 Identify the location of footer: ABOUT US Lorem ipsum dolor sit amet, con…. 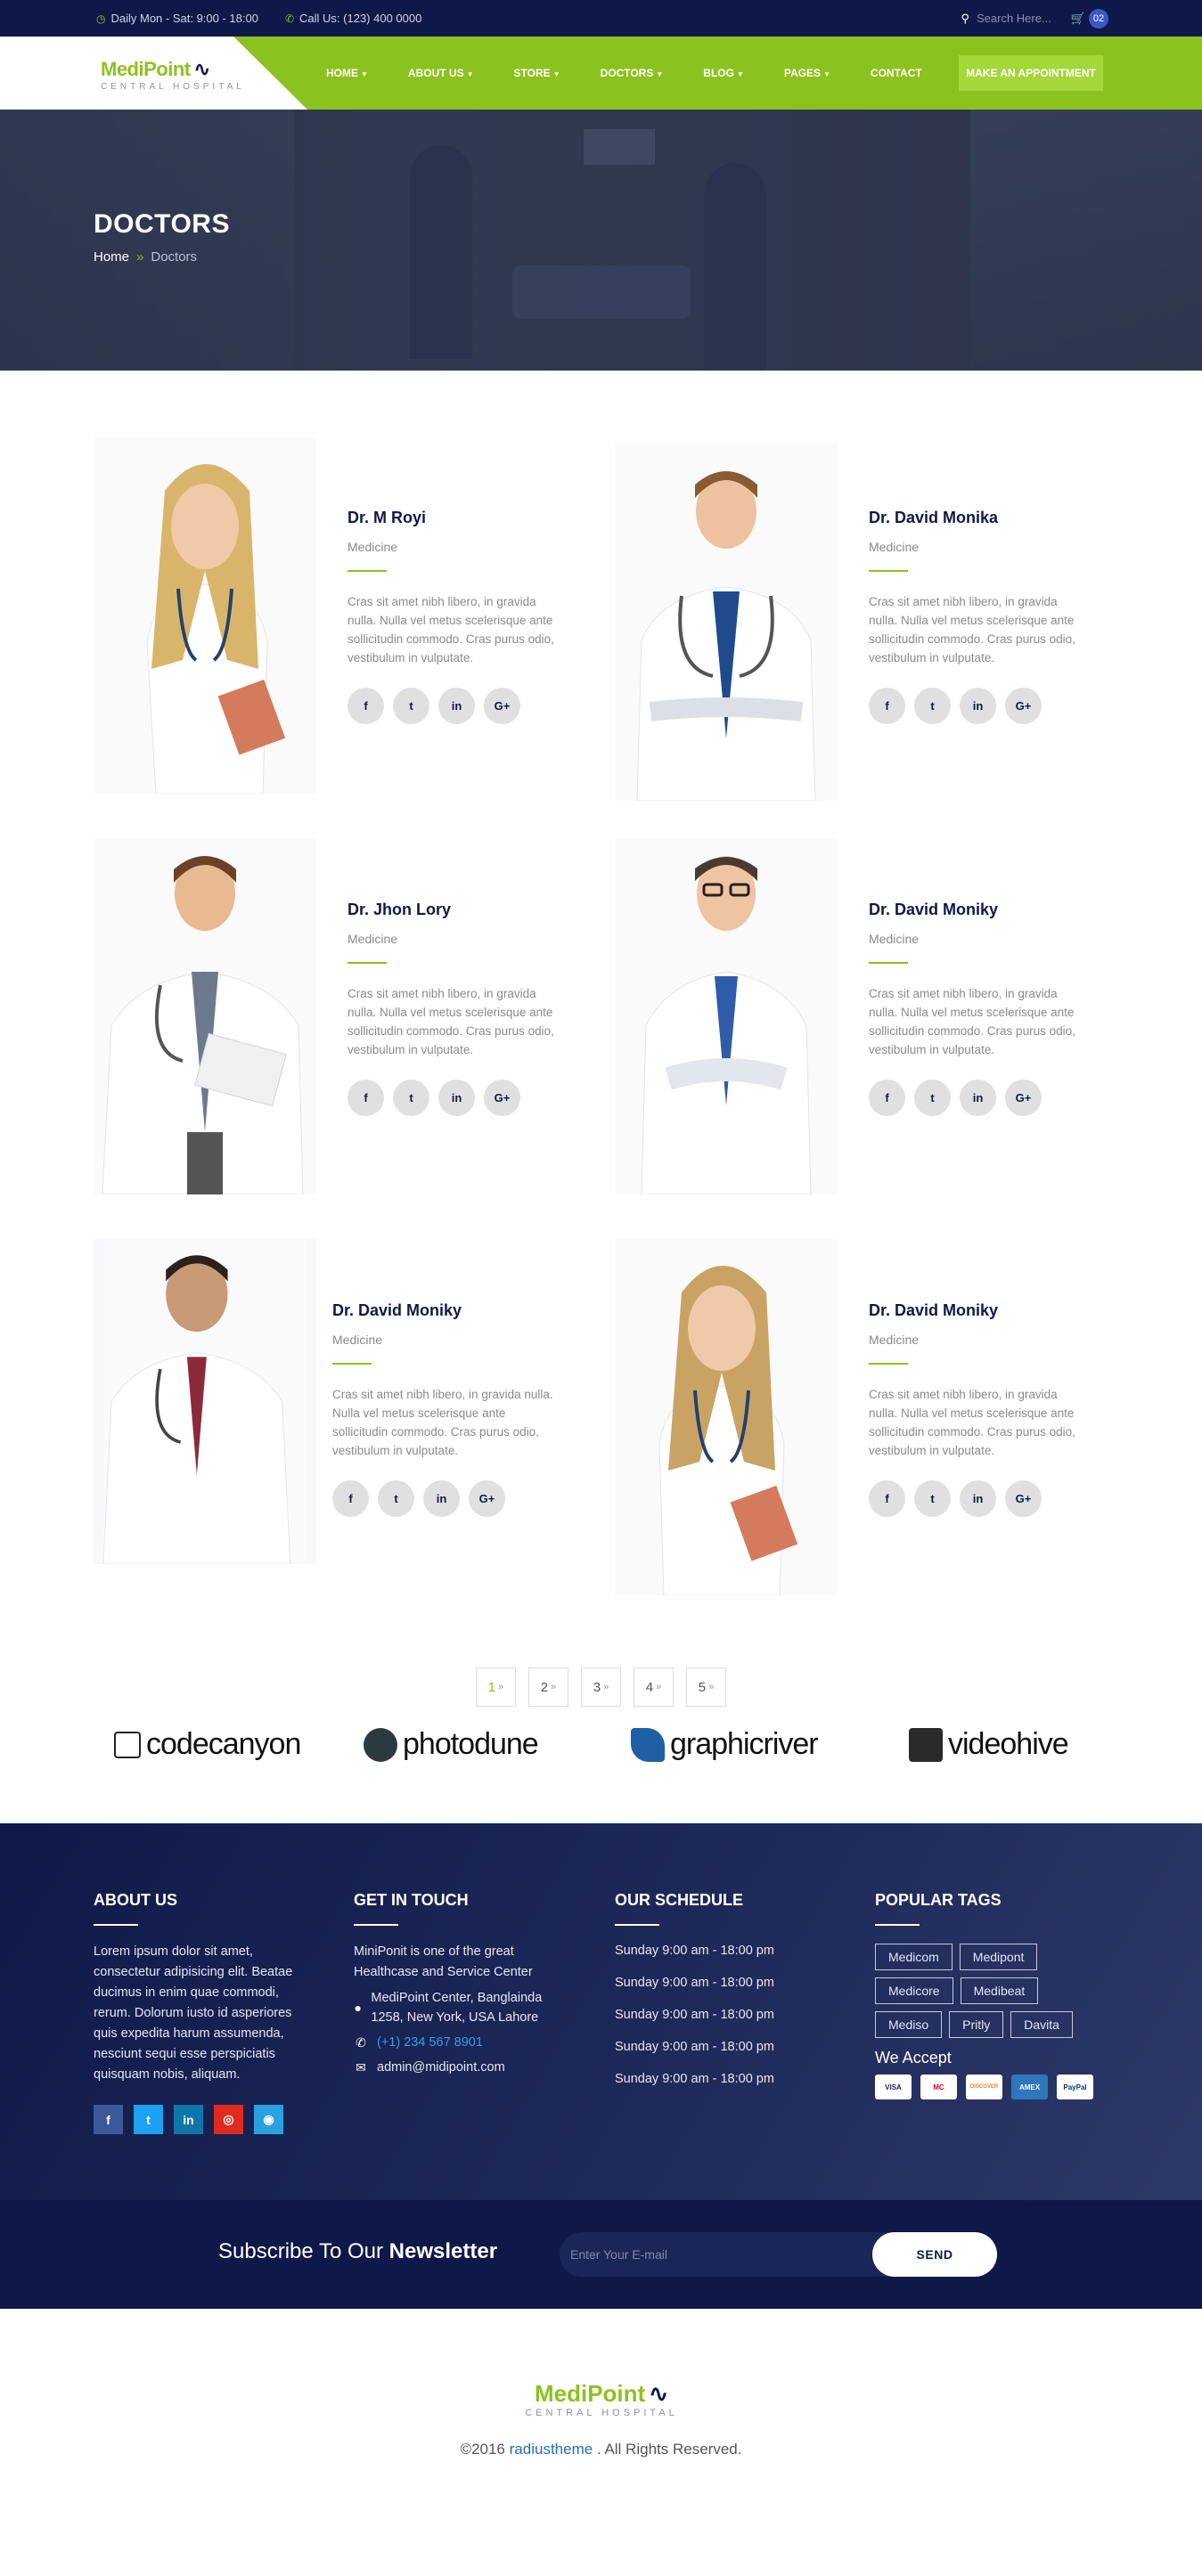
(601, 2012).